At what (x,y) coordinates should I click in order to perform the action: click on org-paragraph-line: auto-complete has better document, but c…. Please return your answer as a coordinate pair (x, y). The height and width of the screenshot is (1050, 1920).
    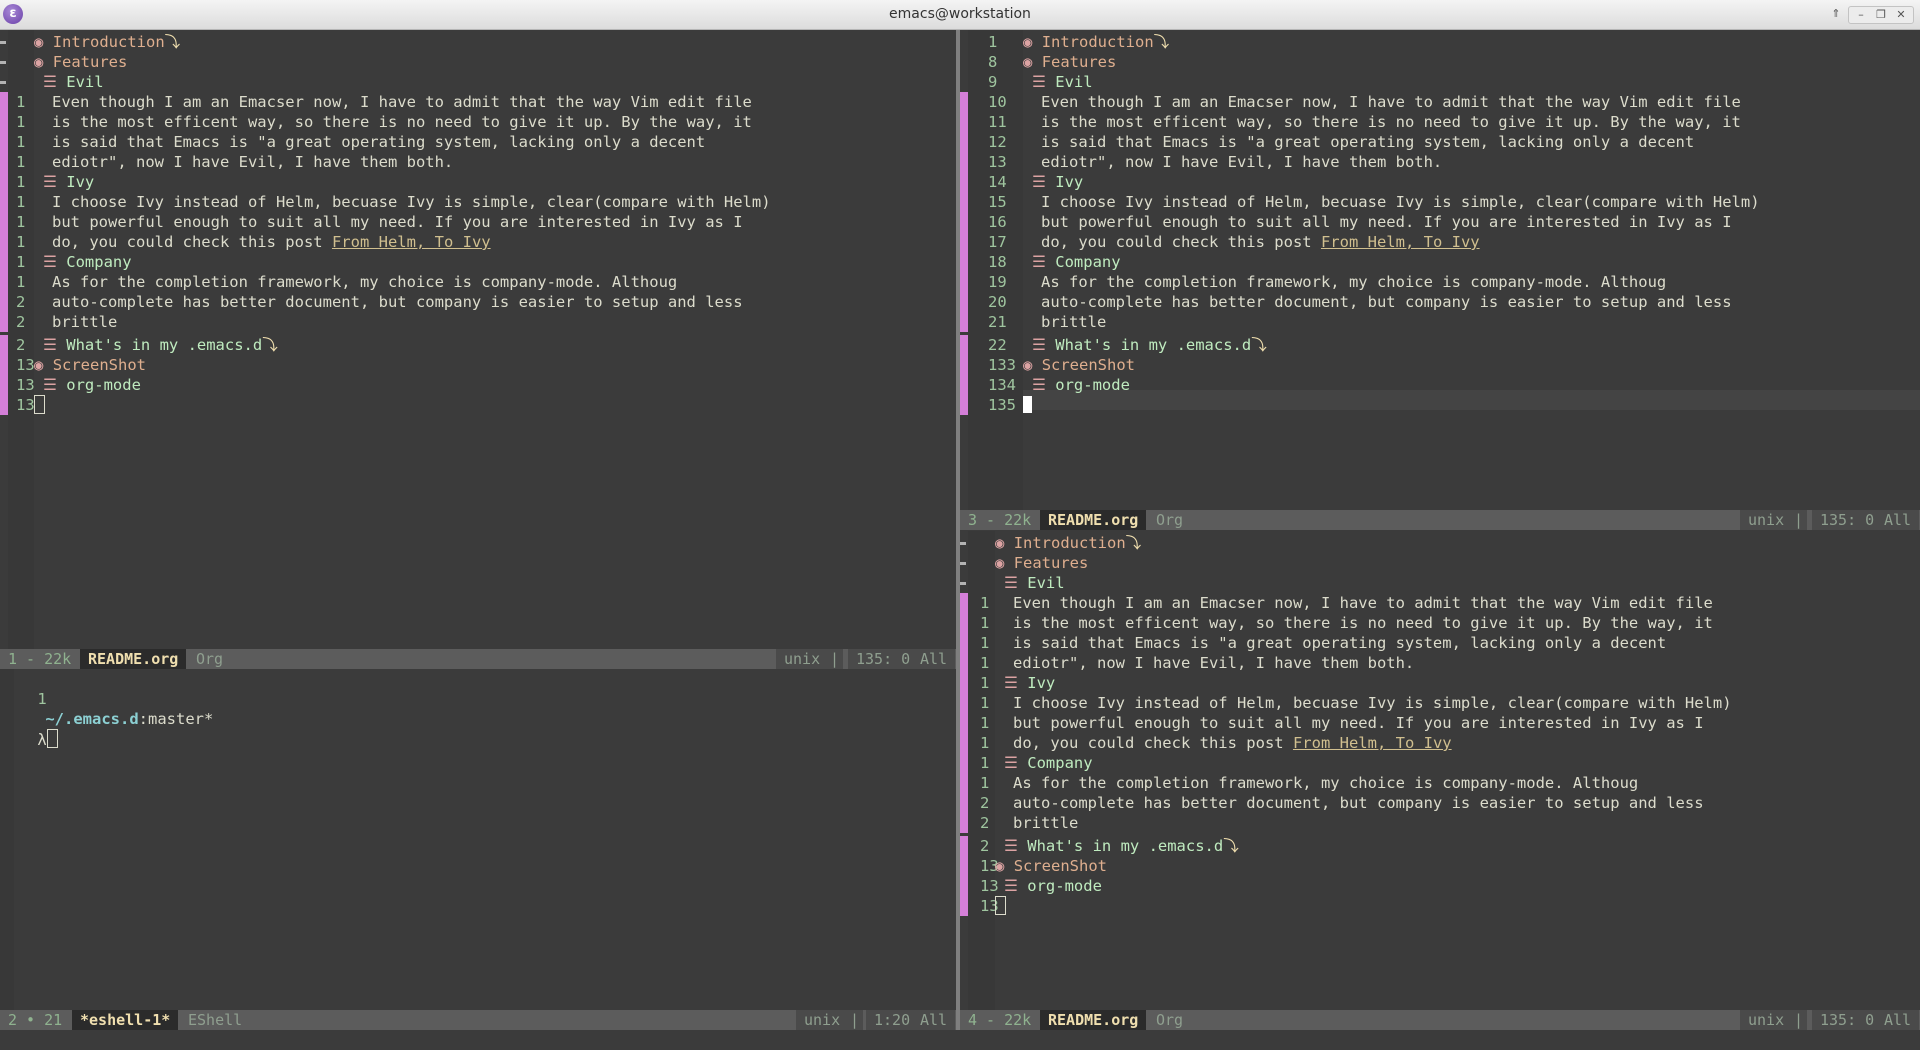
    Looking at the image, I should click on (1358, 803).